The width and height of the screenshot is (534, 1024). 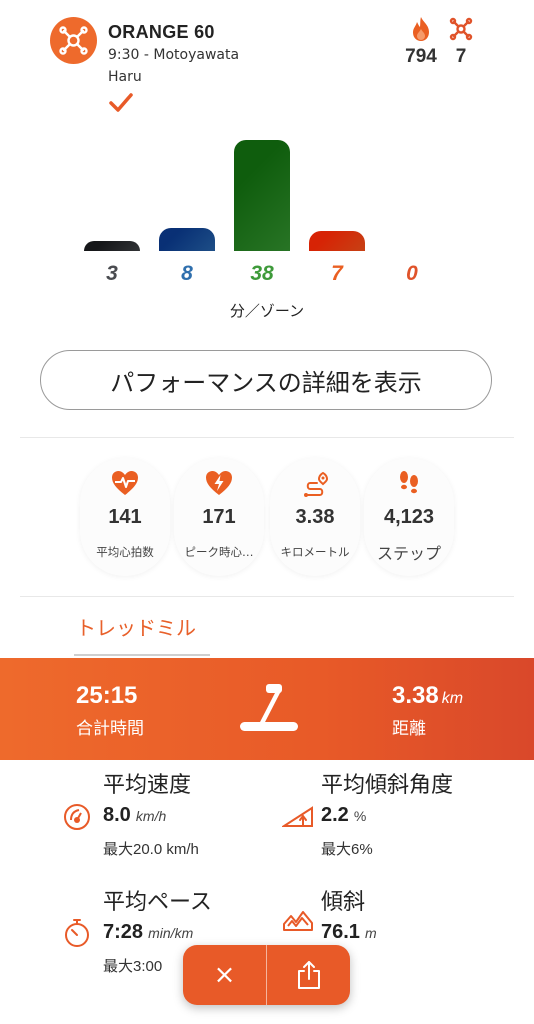 I want to click on zone-value-label: 3, so click(x=112, y=273).